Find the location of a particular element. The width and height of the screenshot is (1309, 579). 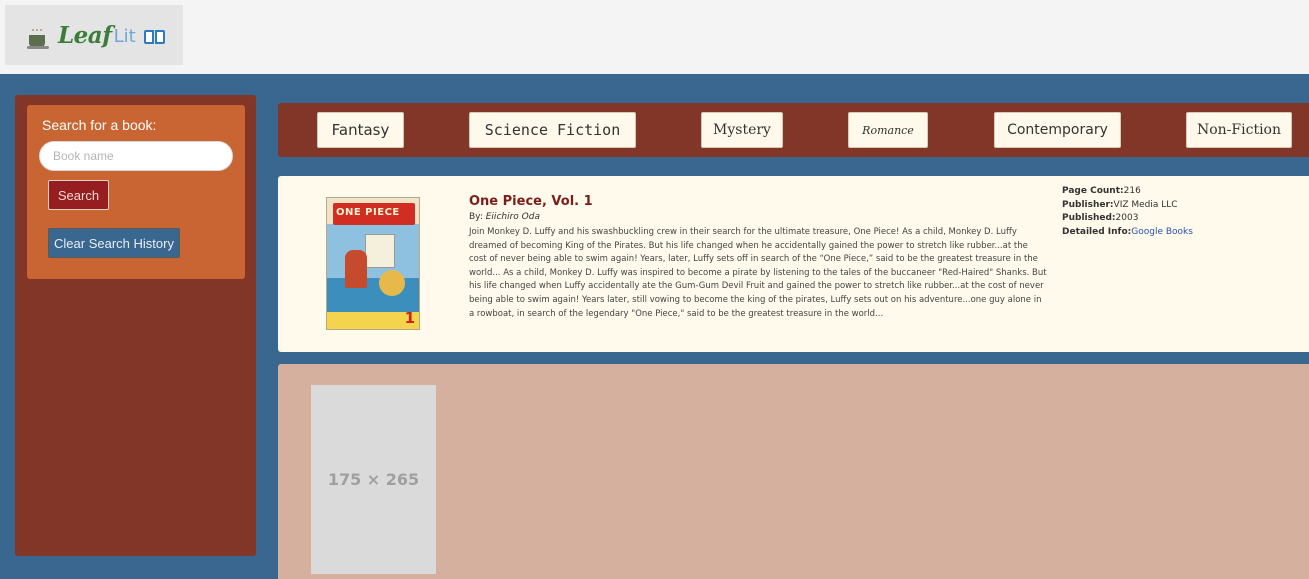

google-books-link: Google Books is located at coordinates (1162, 232).